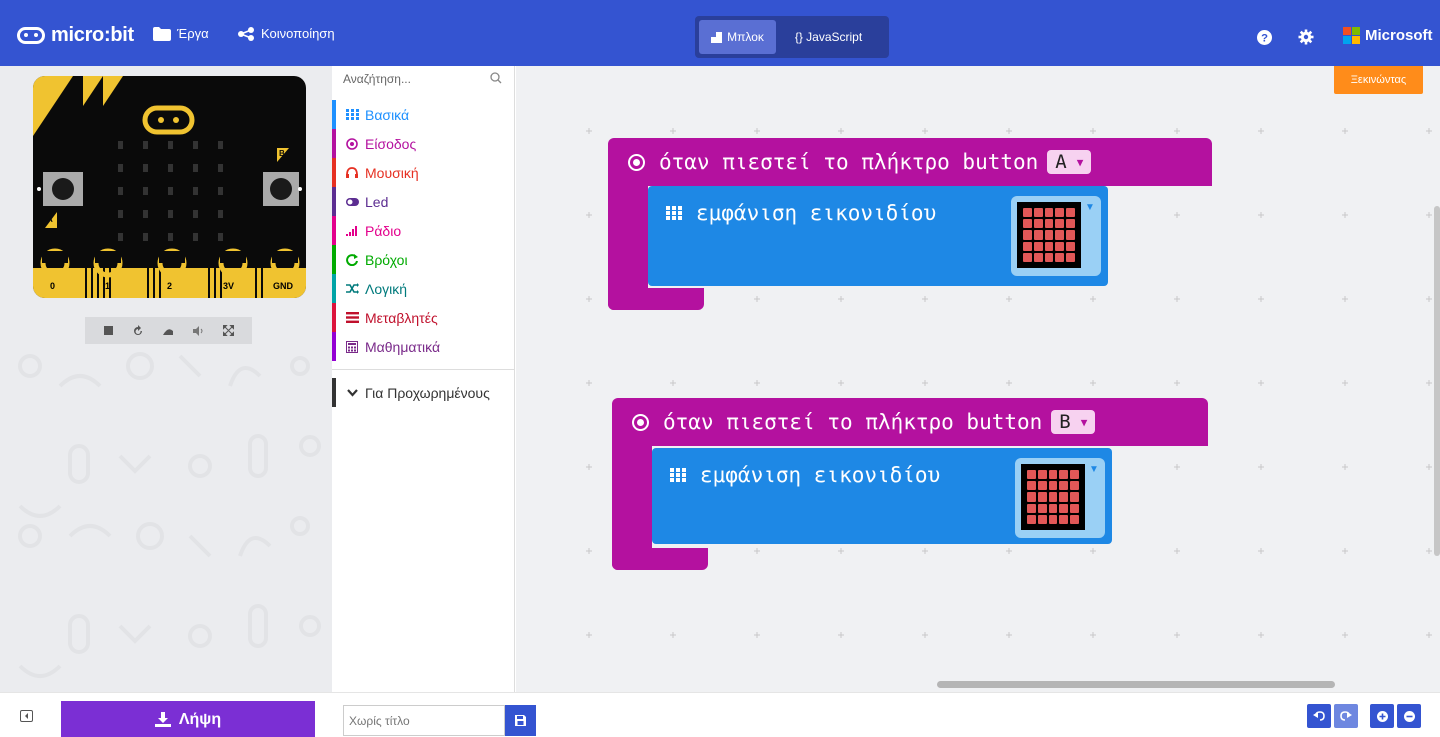  What do you see at coordinates (170, 286) in the screenshot?
I see `pin-2-label: 2` at bounding box center [170, 286].